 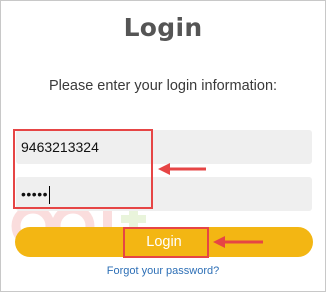 I want to click on highlight-login-button-box, so click(x=166, y=242).